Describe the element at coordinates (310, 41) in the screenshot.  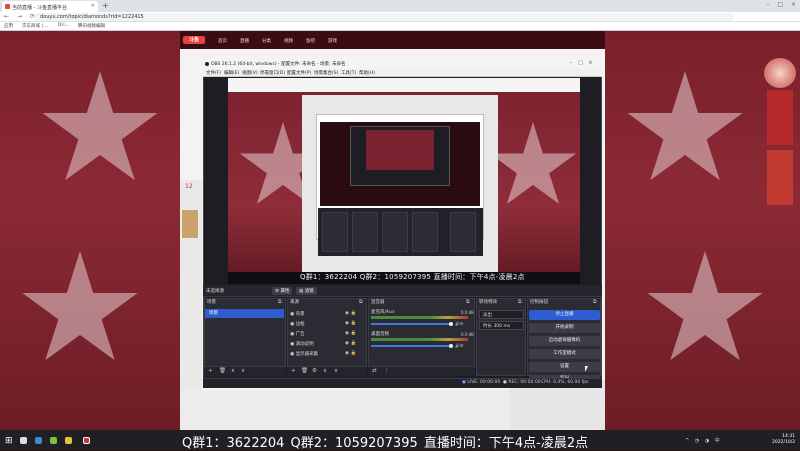
I see `site-nav-yuba: 鱼吧` at that location.